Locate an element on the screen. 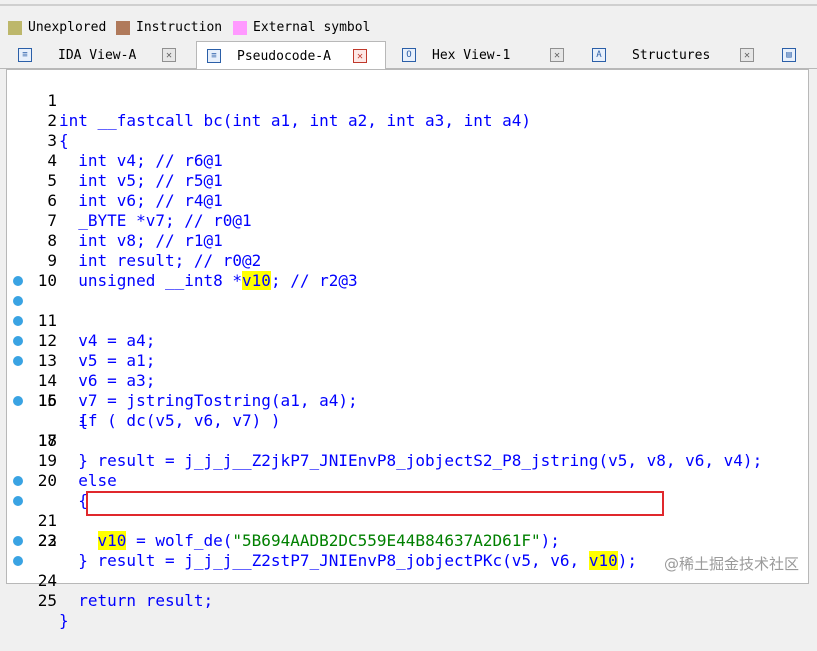 This screenshot has width=817, height=651. tab-hex-view-1: O Hex View-1 ✕ is located at coordinates (481, 55).